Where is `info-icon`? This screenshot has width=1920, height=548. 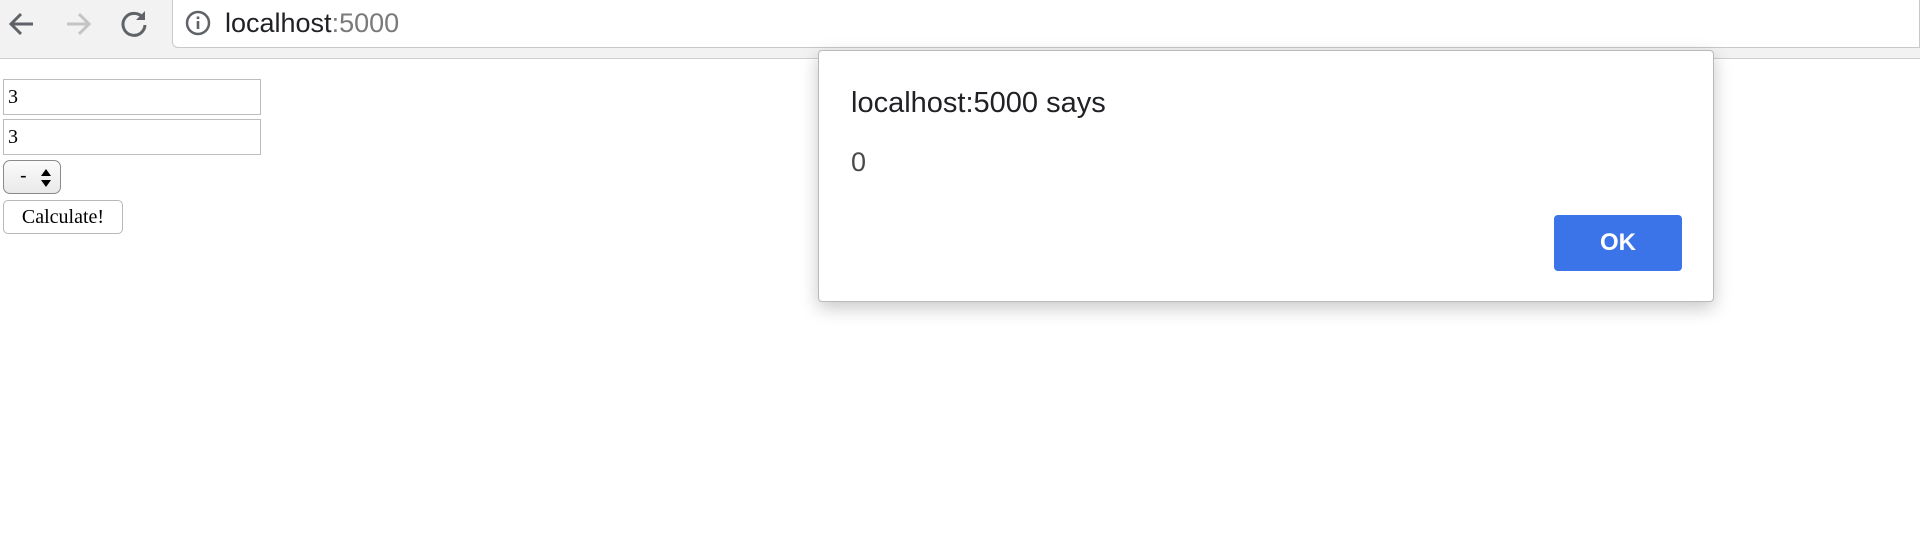
info-icon is located at coordinates (198, 23).